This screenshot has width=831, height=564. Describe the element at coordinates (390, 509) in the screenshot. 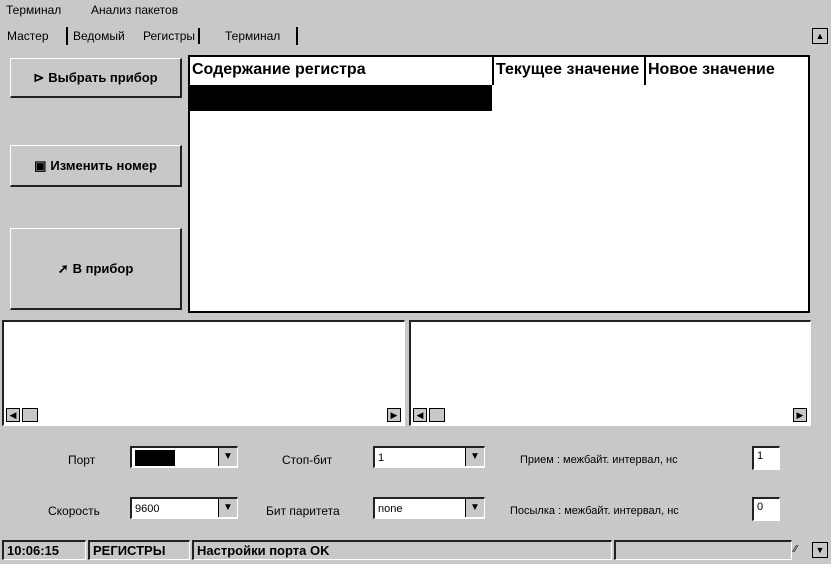

I see `parity-value: none` at that location.